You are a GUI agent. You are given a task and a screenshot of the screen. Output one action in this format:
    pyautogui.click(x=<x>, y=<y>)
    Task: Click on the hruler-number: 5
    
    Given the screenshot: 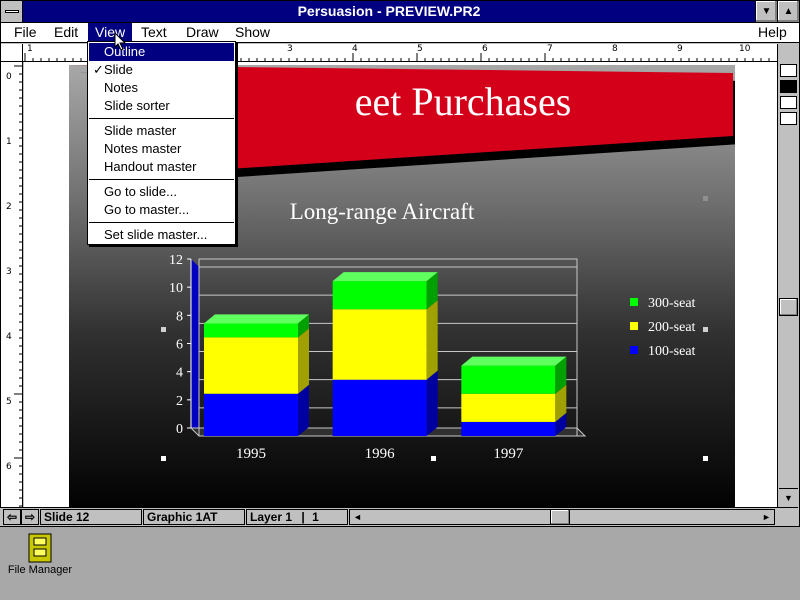 What is the action you would take?
    pyautogui.click(x=420, y=49)
    